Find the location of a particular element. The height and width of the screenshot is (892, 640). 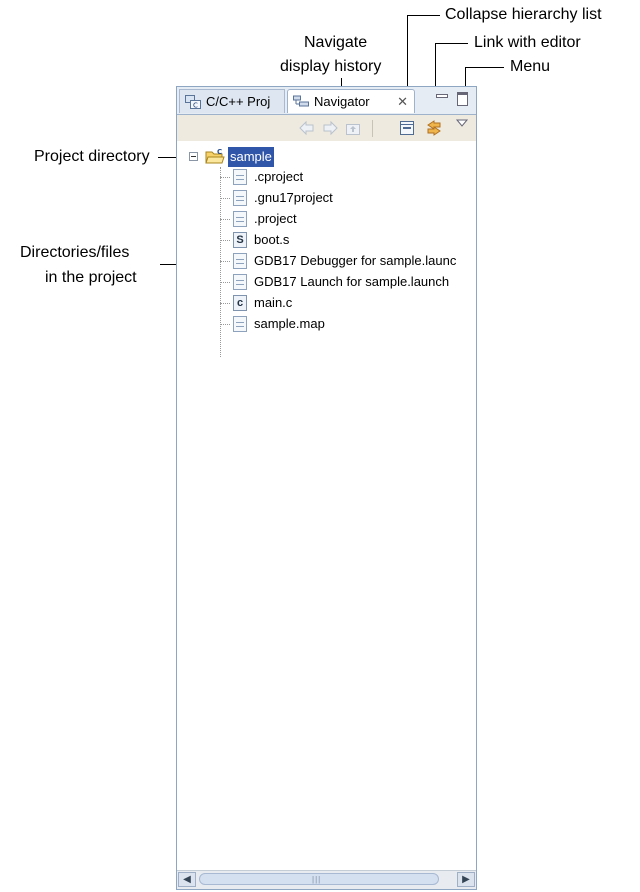

list-item-label: GDB17 Debugger for sample.launc is located at coordinates (355, 260).